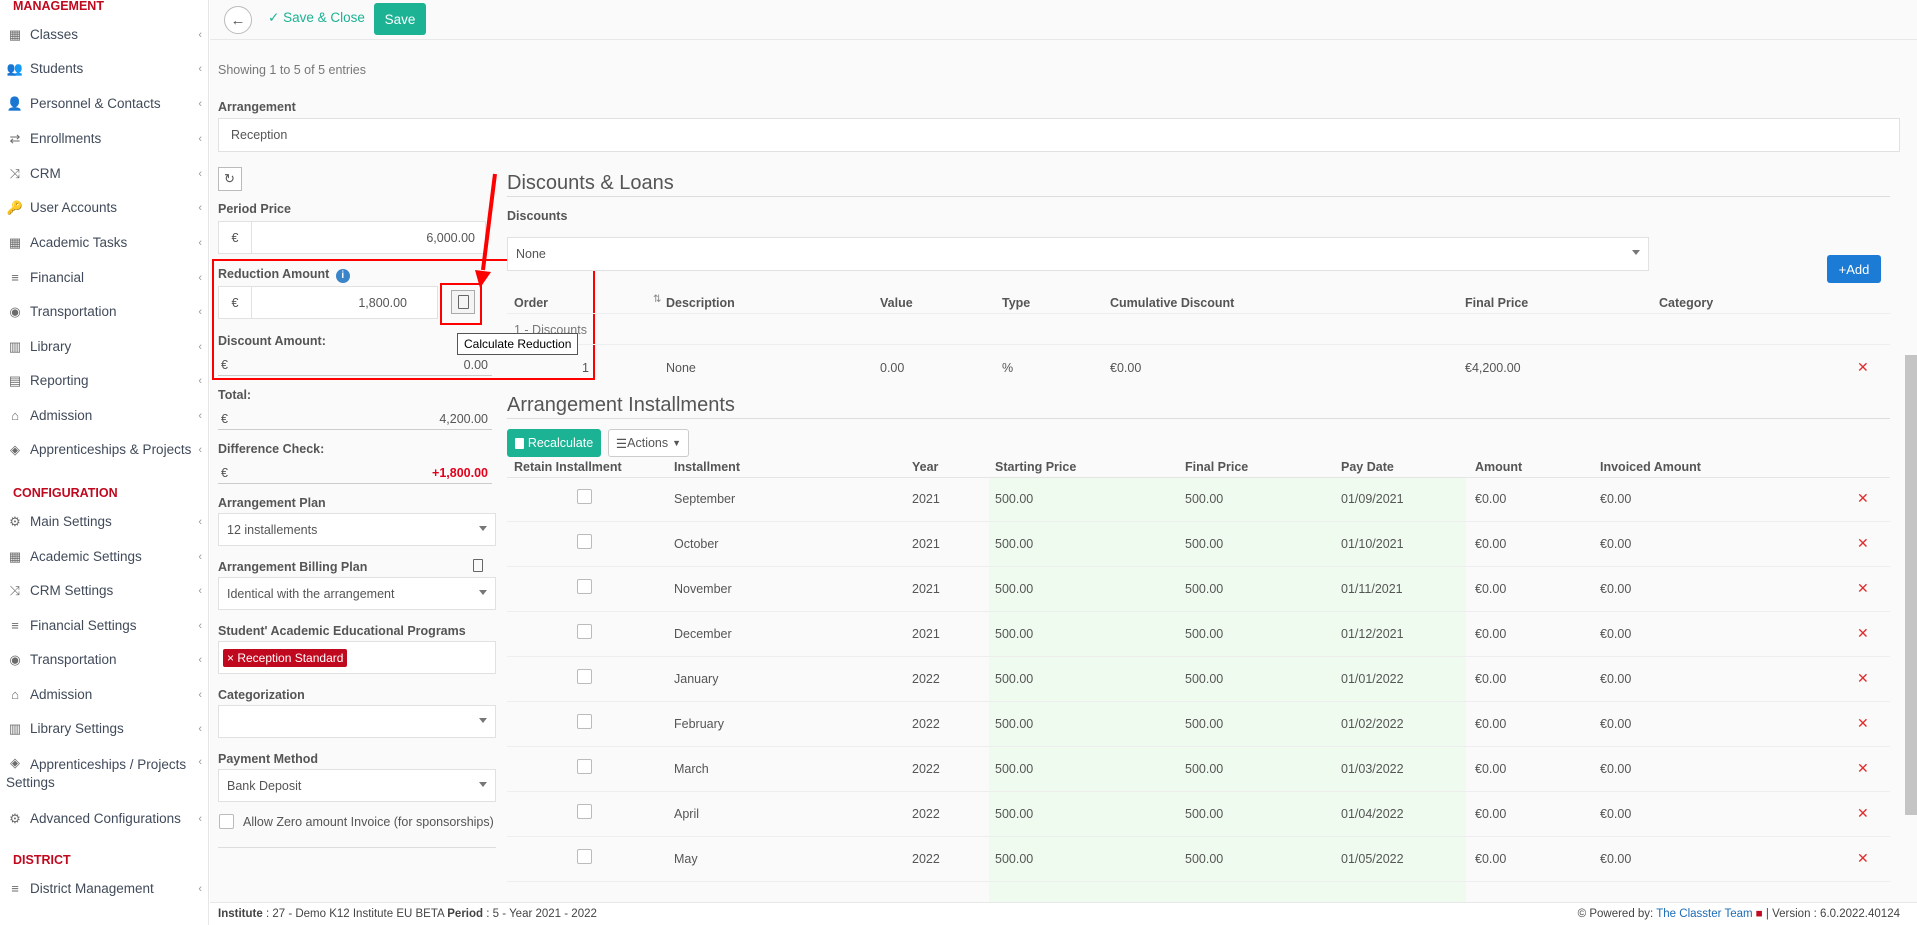  What do you see at coordinates (105, 888) in the screenshot?
I see `sidebar-item-district: ≡ District Management ‹` at bounding box center [105, 888].